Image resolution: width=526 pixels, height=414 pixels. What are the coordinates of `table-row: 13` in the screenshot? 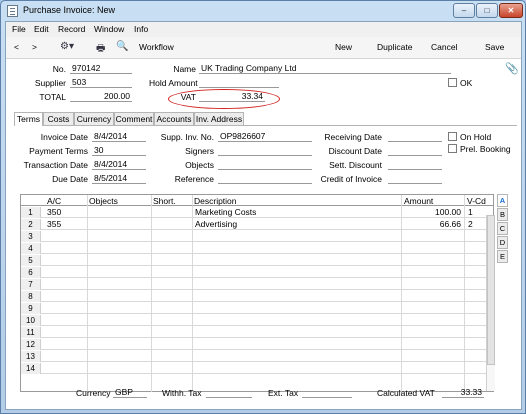 It's located at (257, 356).